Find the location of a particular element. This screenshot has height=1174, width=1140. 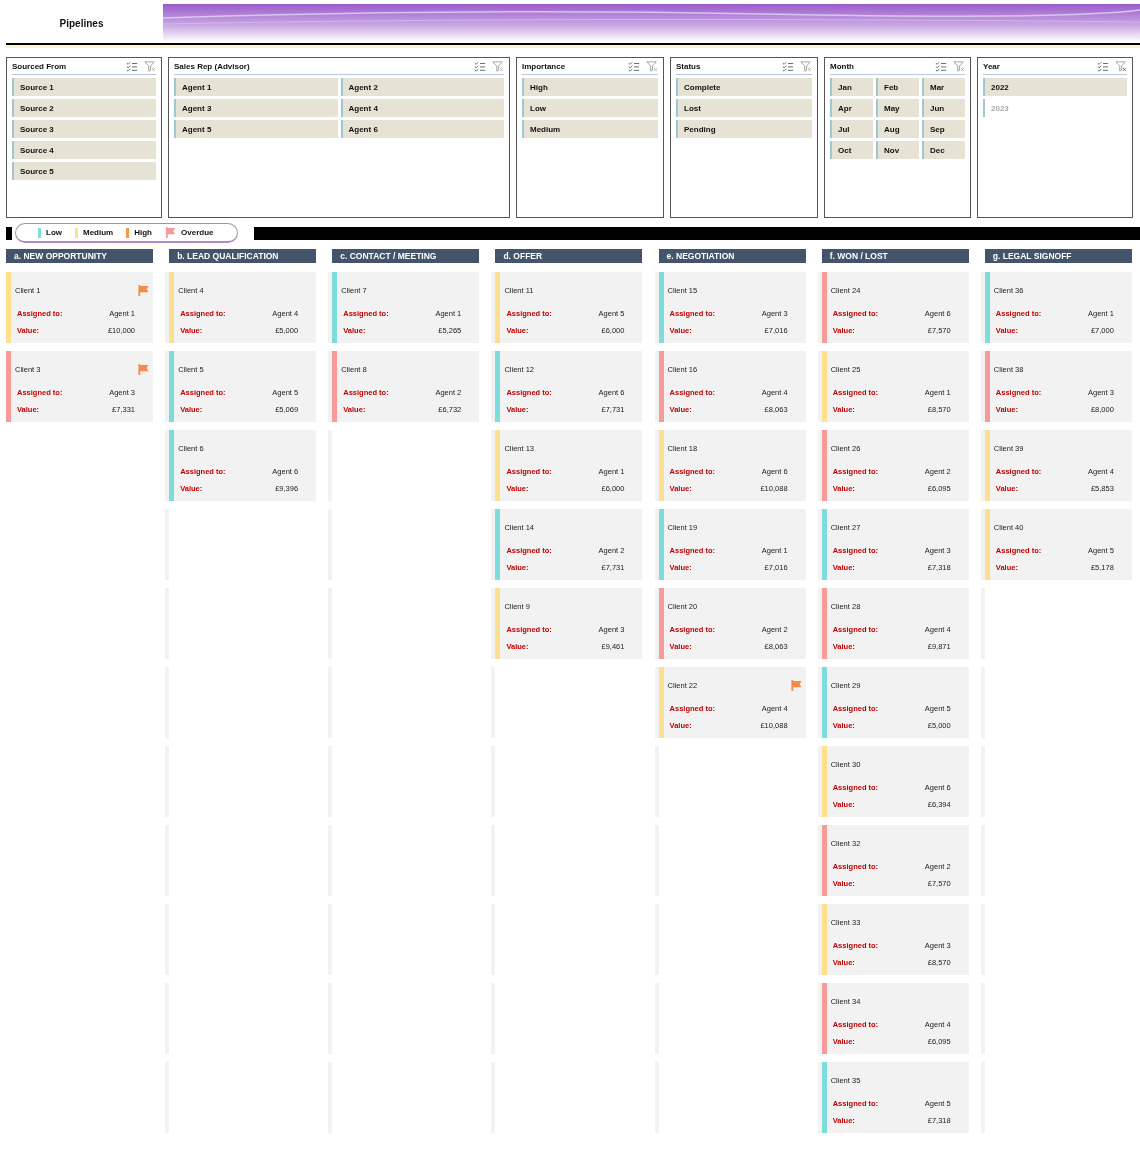

filter-option: Source 2 is located at coordinates (84, 108).